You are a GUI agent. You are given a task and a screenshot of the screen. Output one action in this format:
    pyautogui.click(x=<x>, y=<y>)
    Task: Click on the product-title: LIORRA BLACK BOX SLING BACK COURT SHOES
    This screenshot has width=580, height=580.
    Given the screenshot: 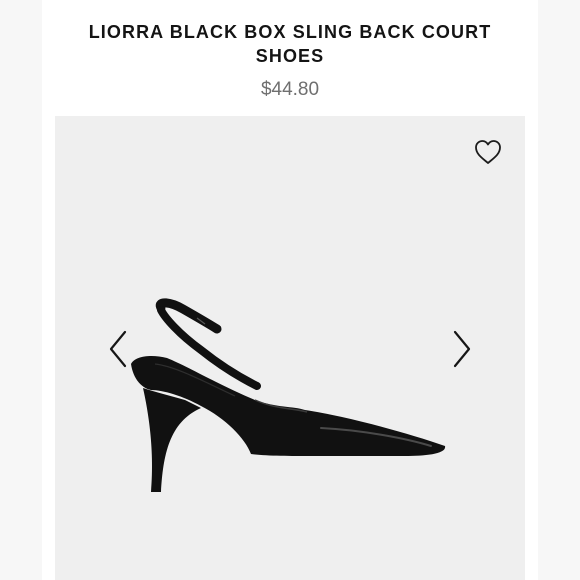 What is the action you would take?
    pyautogui.click(x=290, y=44)
    